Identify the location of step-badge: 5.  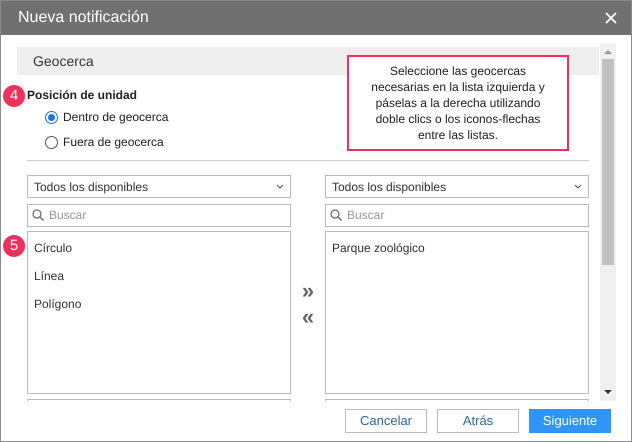
(14, 246).